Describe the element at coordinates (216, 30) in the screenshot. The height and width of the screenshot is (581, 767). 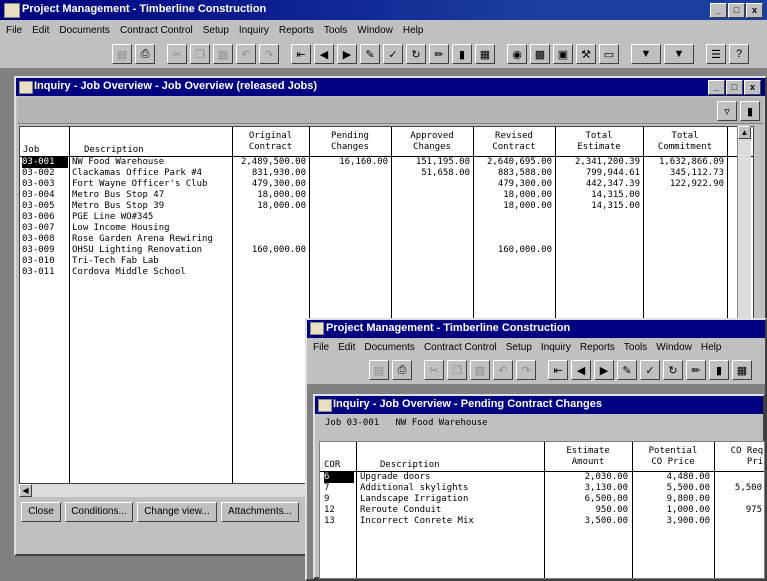
I see `menu-setup: Setup` at that location.